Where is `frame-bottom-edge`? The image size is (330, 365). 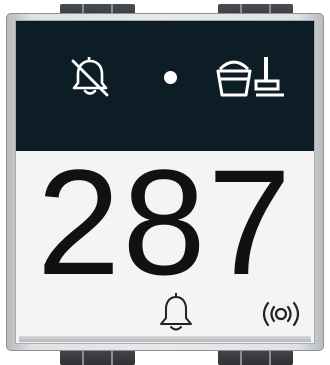
frame-bottom-edge is located at coordinates (165, 339).